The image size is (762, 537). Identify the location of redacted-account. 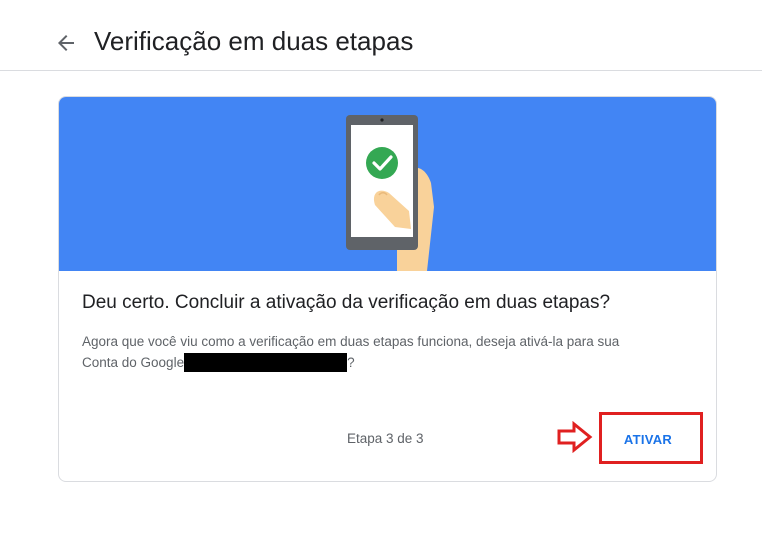
(266, 362).